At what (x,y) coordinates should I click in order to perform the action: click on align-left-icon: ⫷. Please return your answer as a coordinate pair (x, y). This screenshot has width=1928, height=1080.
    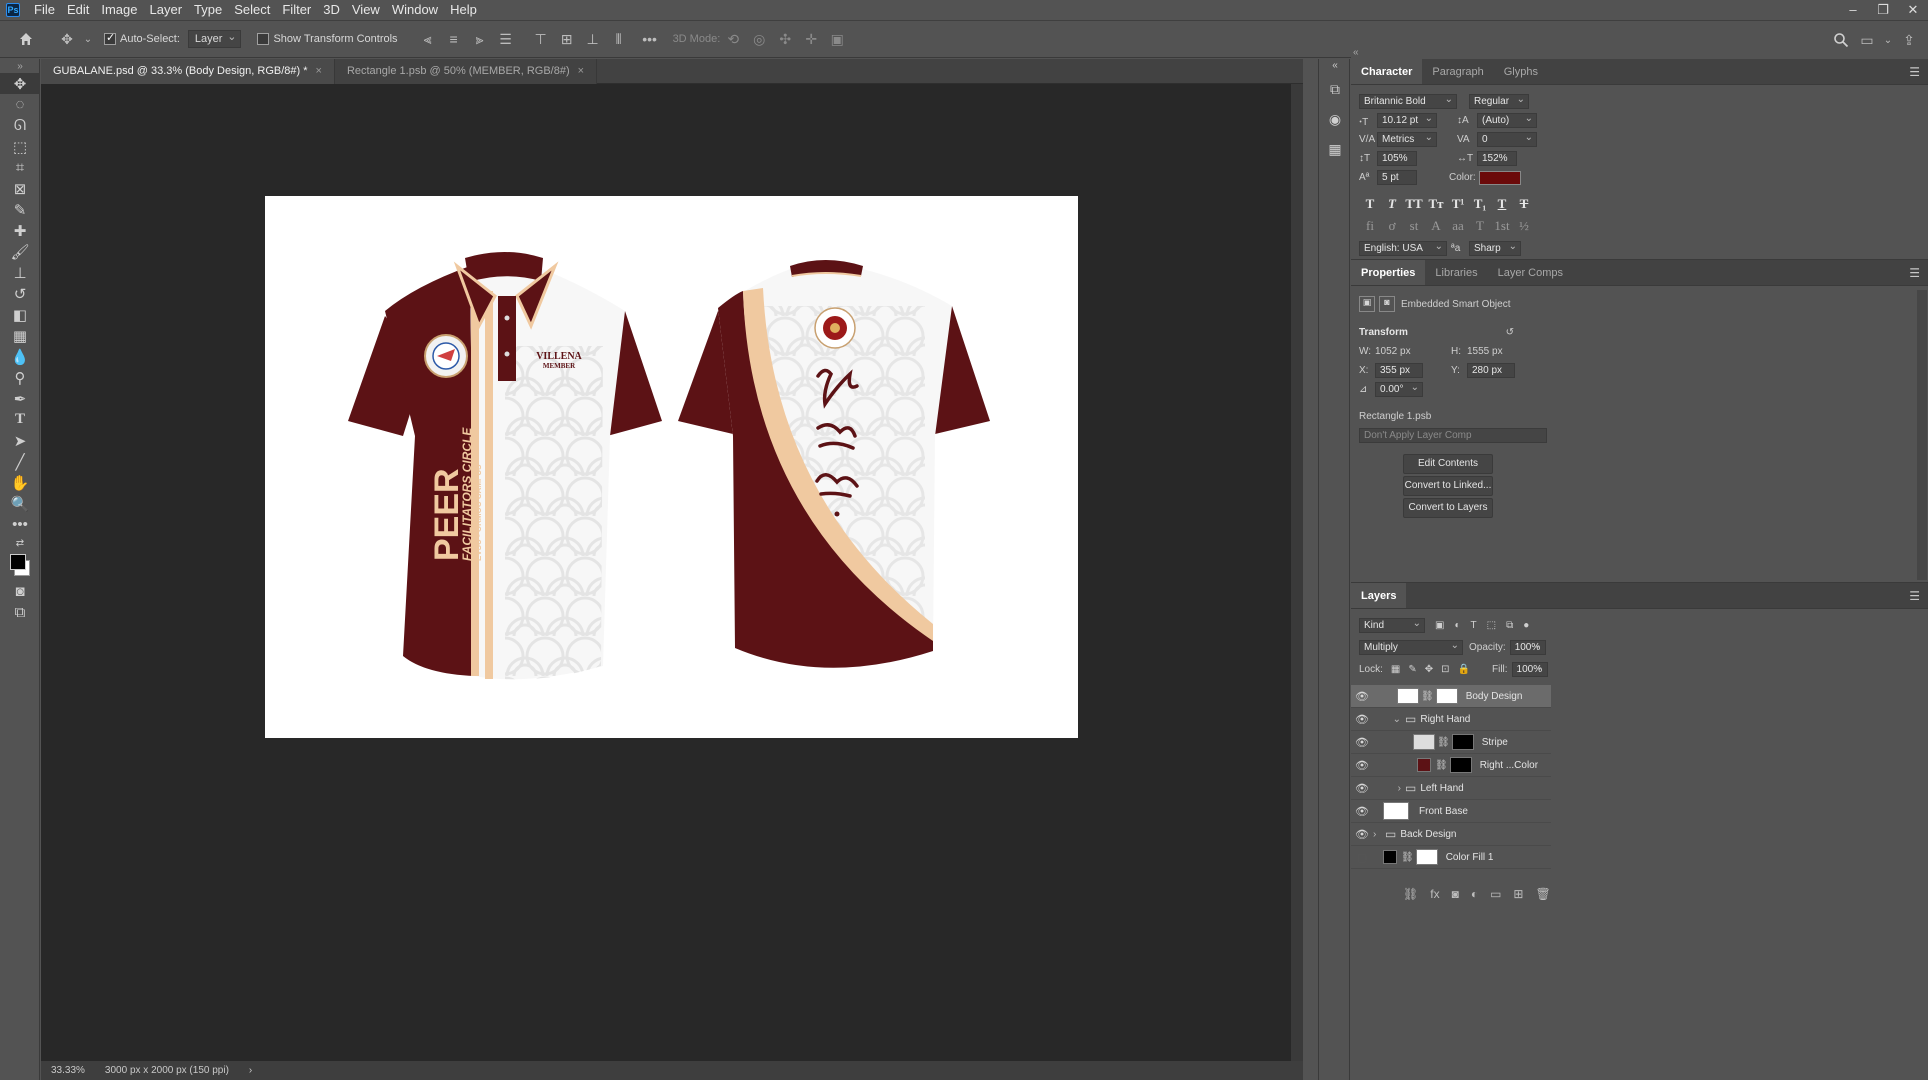
    Looking at the image, I should click on (428, 39).